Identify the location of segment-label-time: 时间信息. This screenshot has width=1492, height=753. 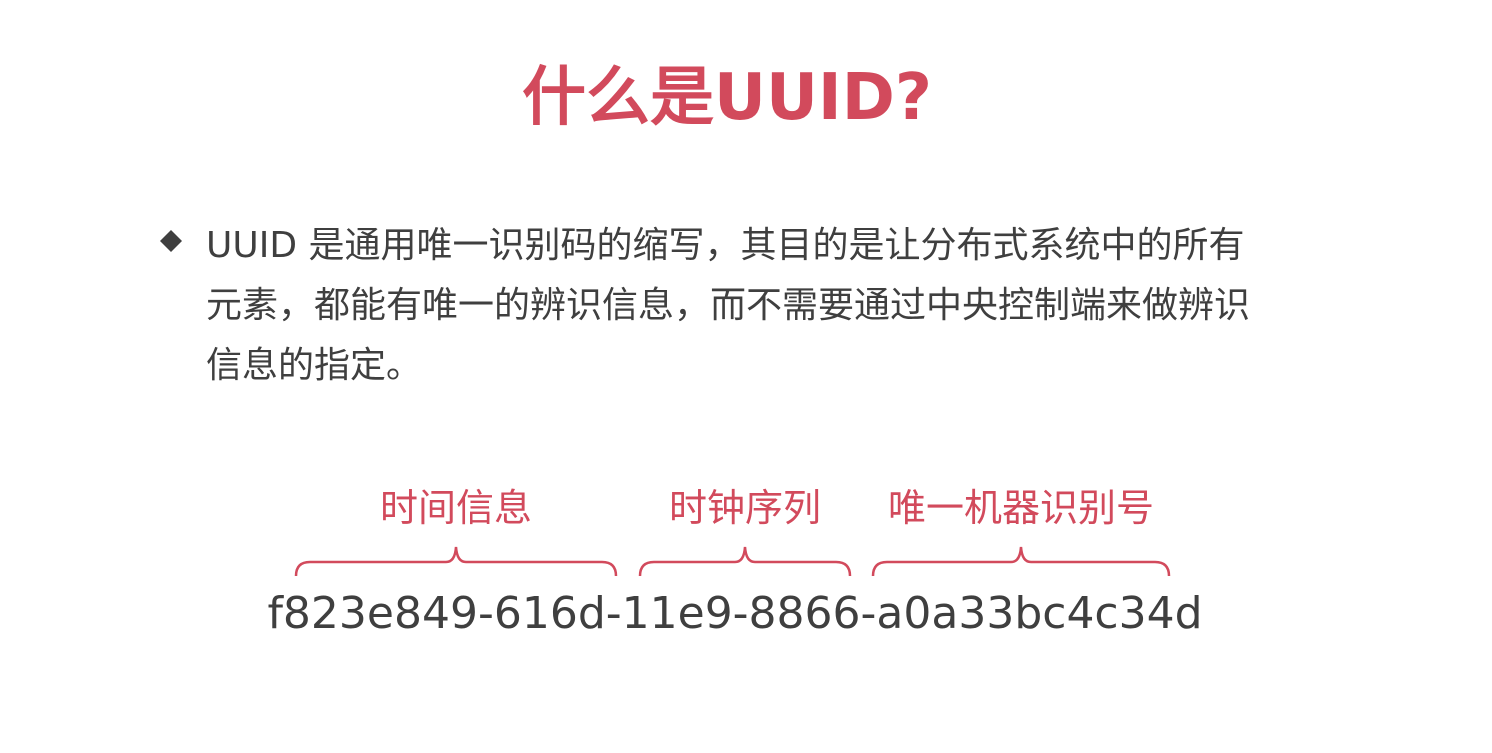
(455, 508).